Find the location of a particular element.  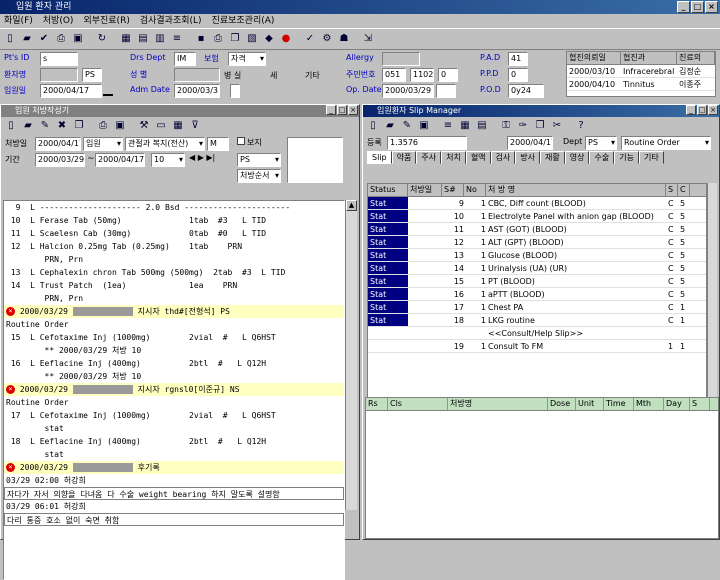

order-group-header: × 2000/03/29 지시자 thd#[전형석] PS is located at coordinates (174, 311).